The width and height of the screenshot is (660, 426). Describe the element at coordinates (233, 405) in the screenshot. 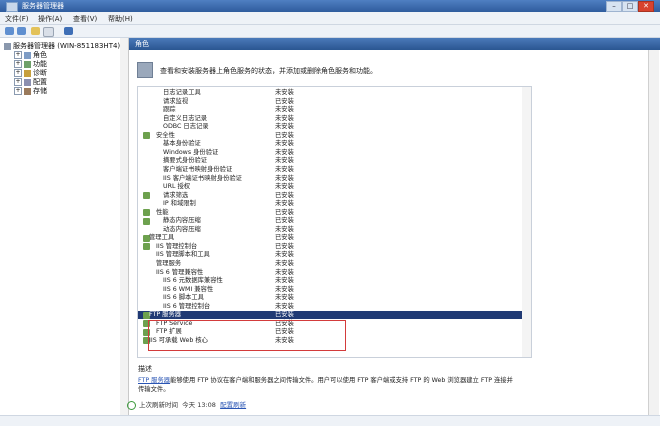

I see `configure-refresh-link: 配置刷新` at that location.